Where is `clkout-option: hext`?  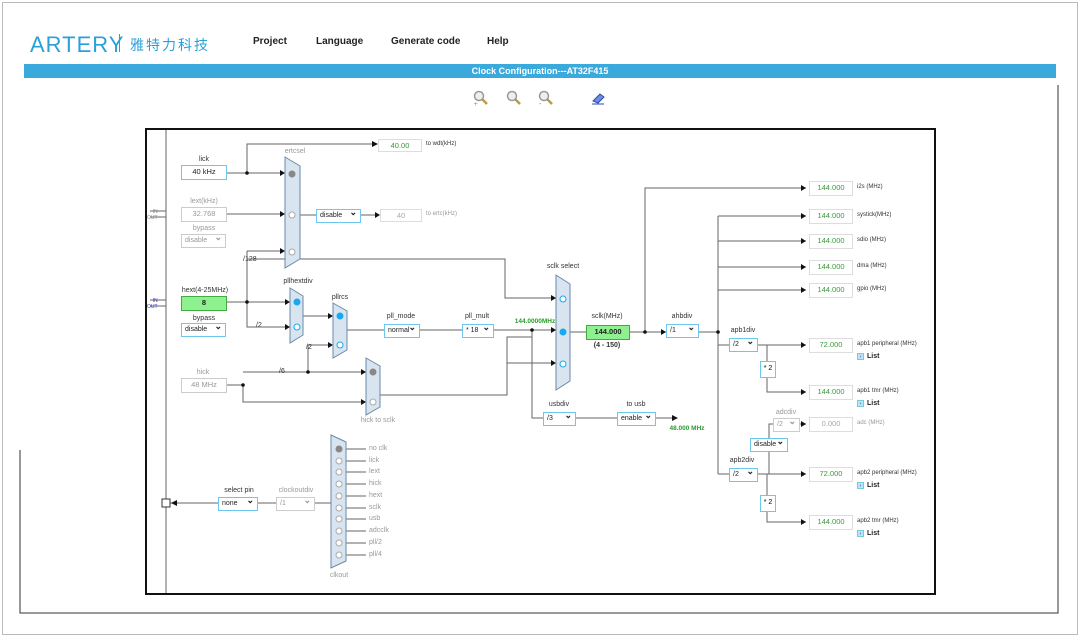
clkout-option: hext is located at coordinates (375, 495).